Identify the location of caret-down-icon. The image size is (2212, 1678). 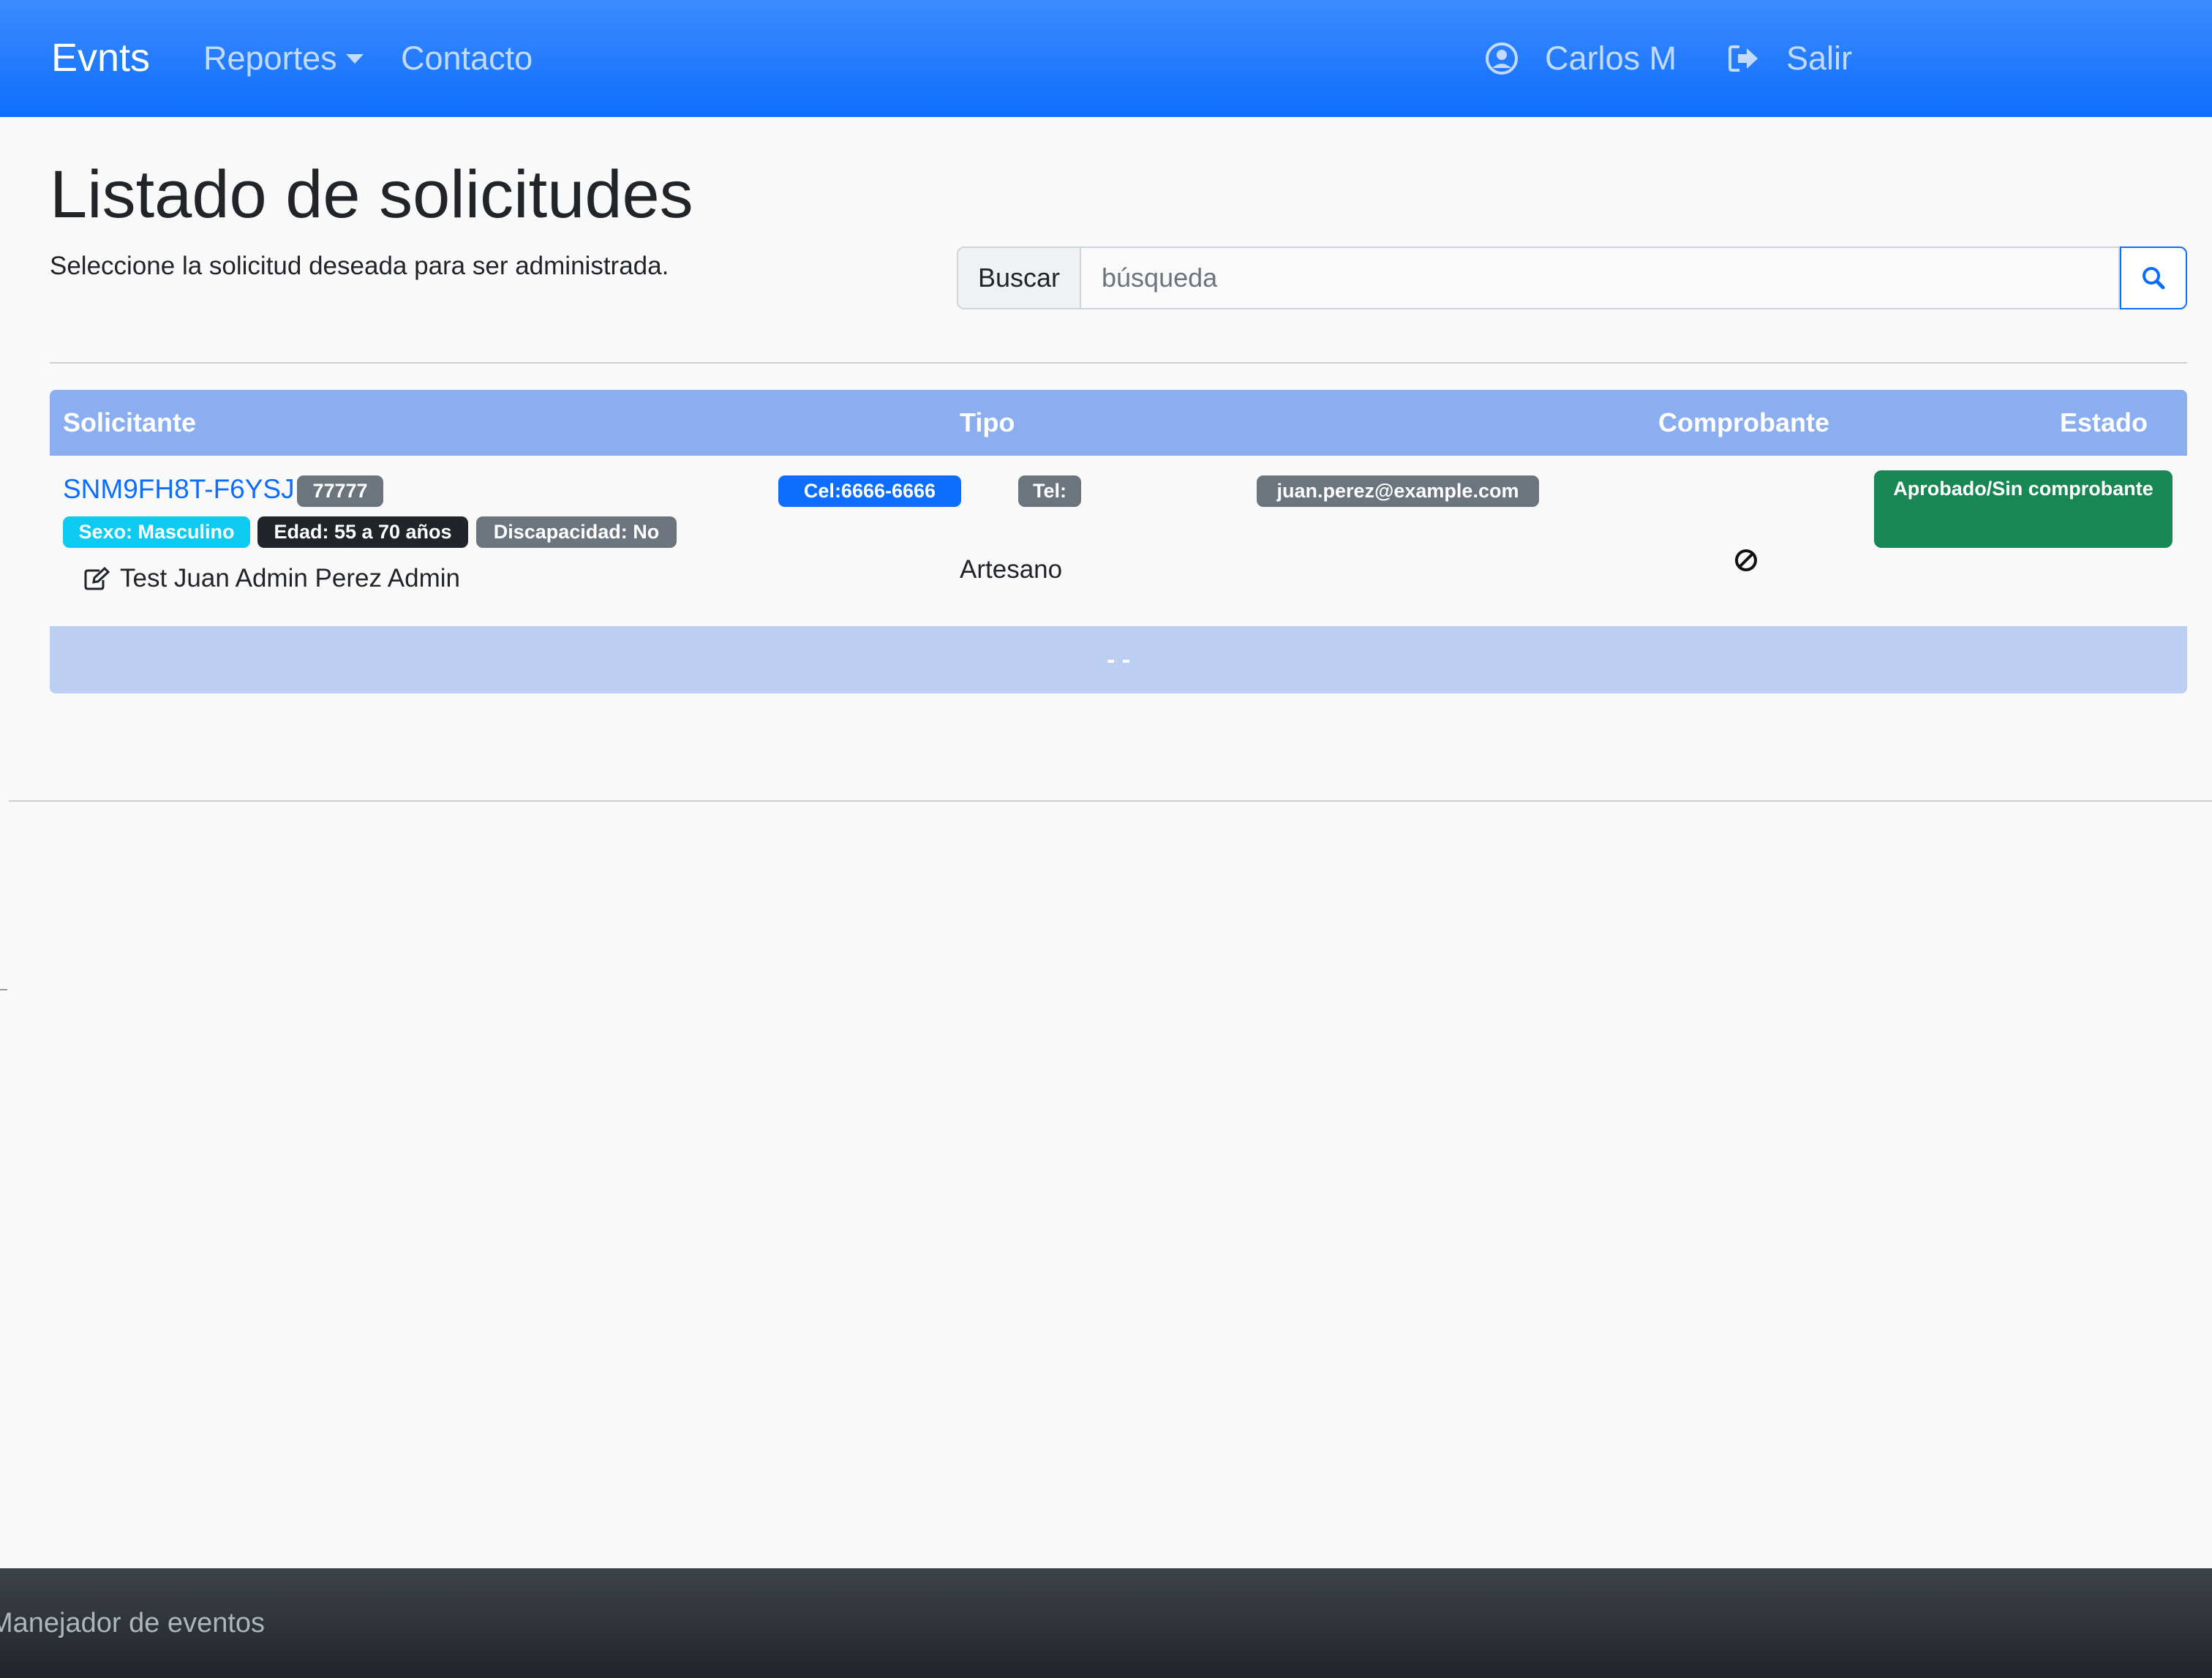
(354, 58).